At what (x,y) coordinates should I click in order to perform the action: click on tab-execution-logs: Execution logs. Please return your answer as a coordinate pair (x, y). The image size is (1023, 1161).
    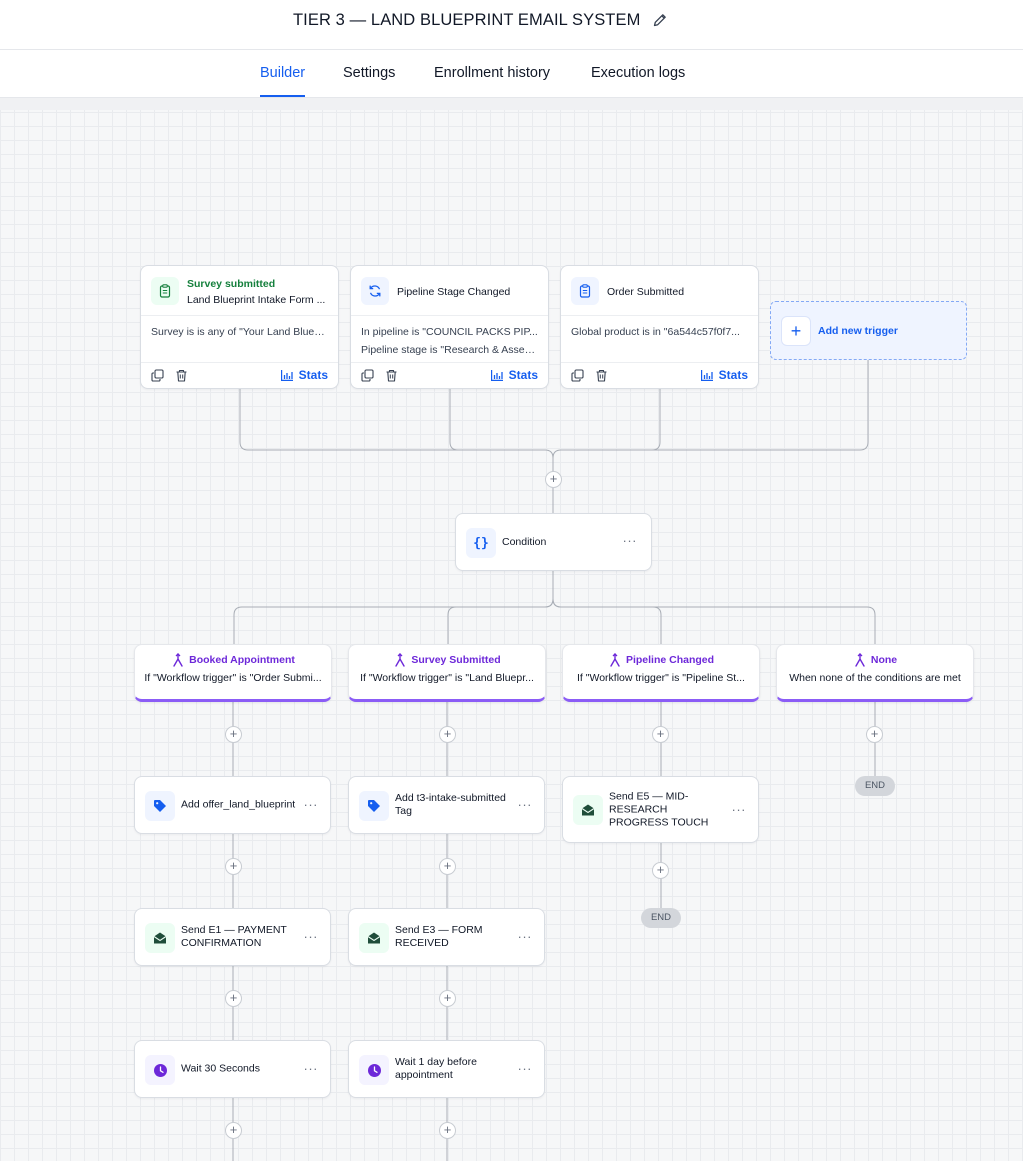
    Looking at the image, I should click on (638, 80).